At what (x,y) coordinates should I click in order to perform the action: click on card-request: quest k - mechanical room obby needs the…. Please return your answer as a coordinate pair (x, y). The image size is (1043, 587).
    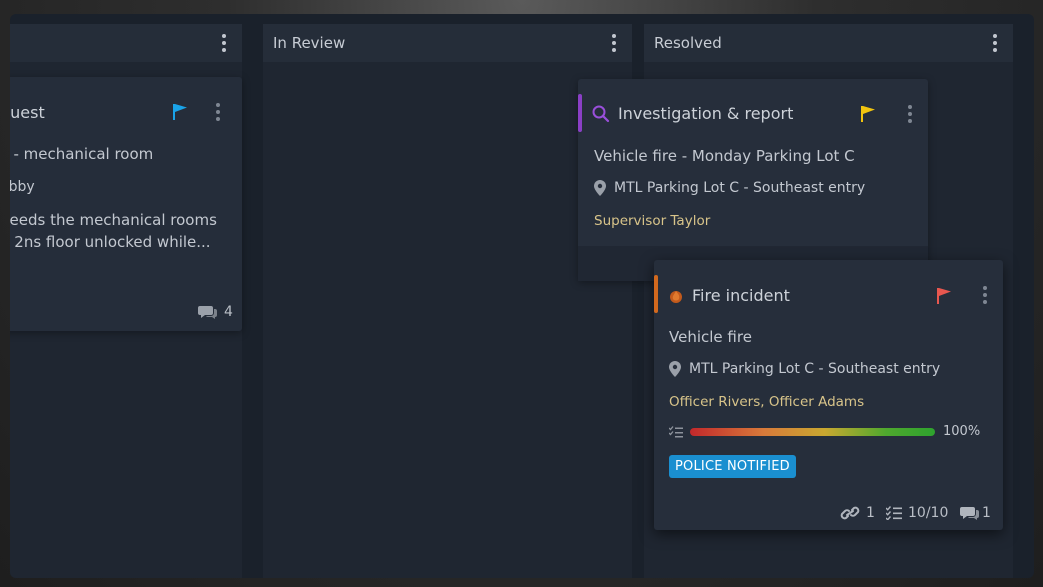
    Looking at the image, I should click on (126, 204).